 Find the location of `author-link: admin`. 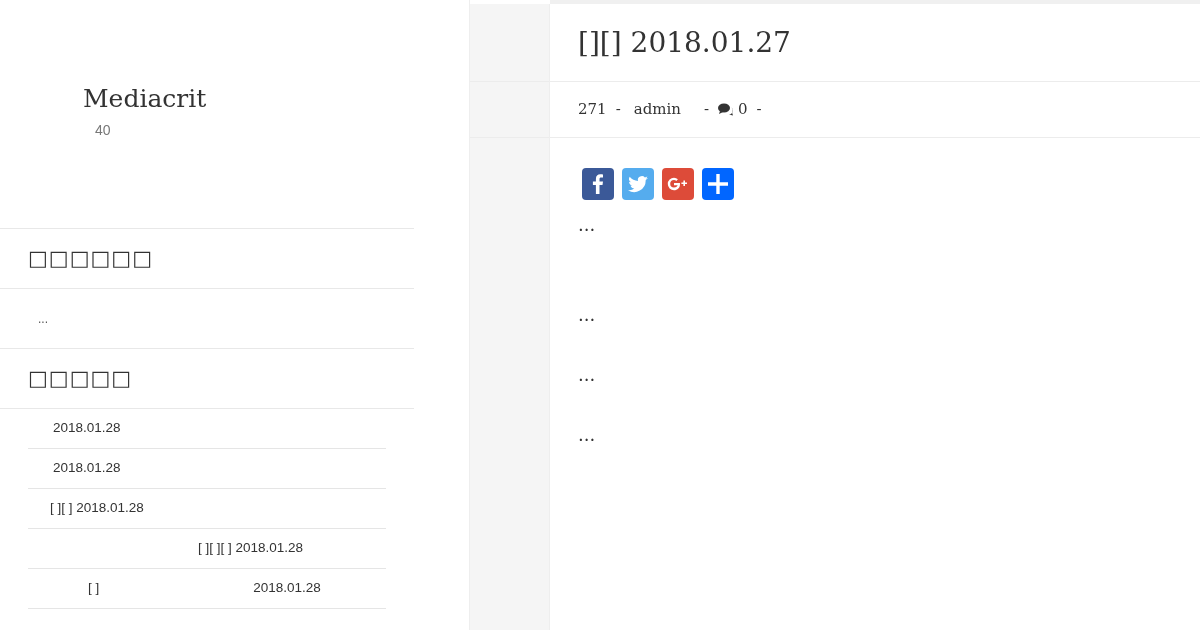

author-link: admin is located at coordinates (657, 109).